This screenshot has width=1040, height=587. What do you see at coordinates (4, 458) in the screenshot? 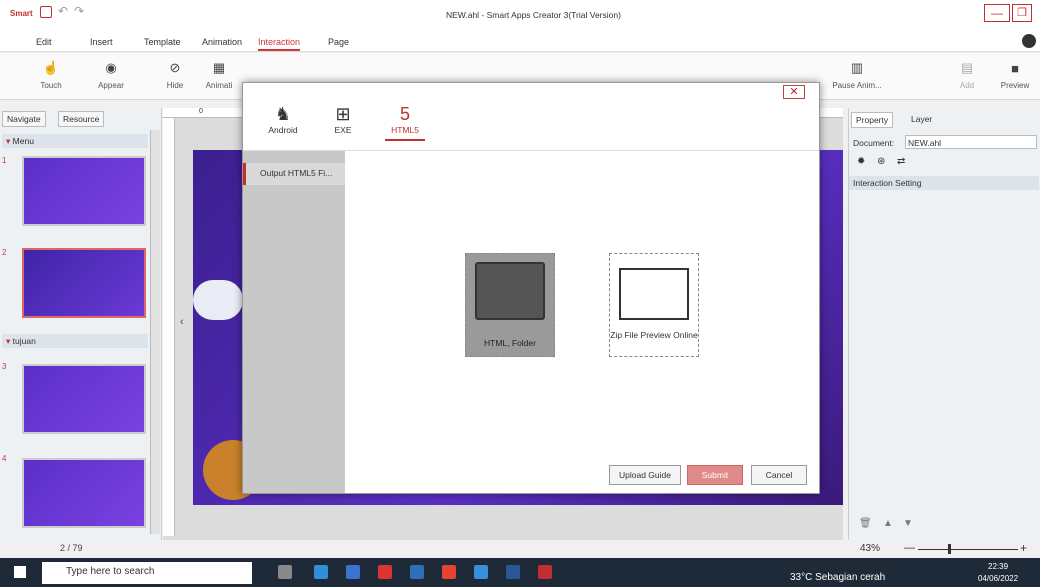
I see `slide-number: 4` at bounding box center [4, 458].